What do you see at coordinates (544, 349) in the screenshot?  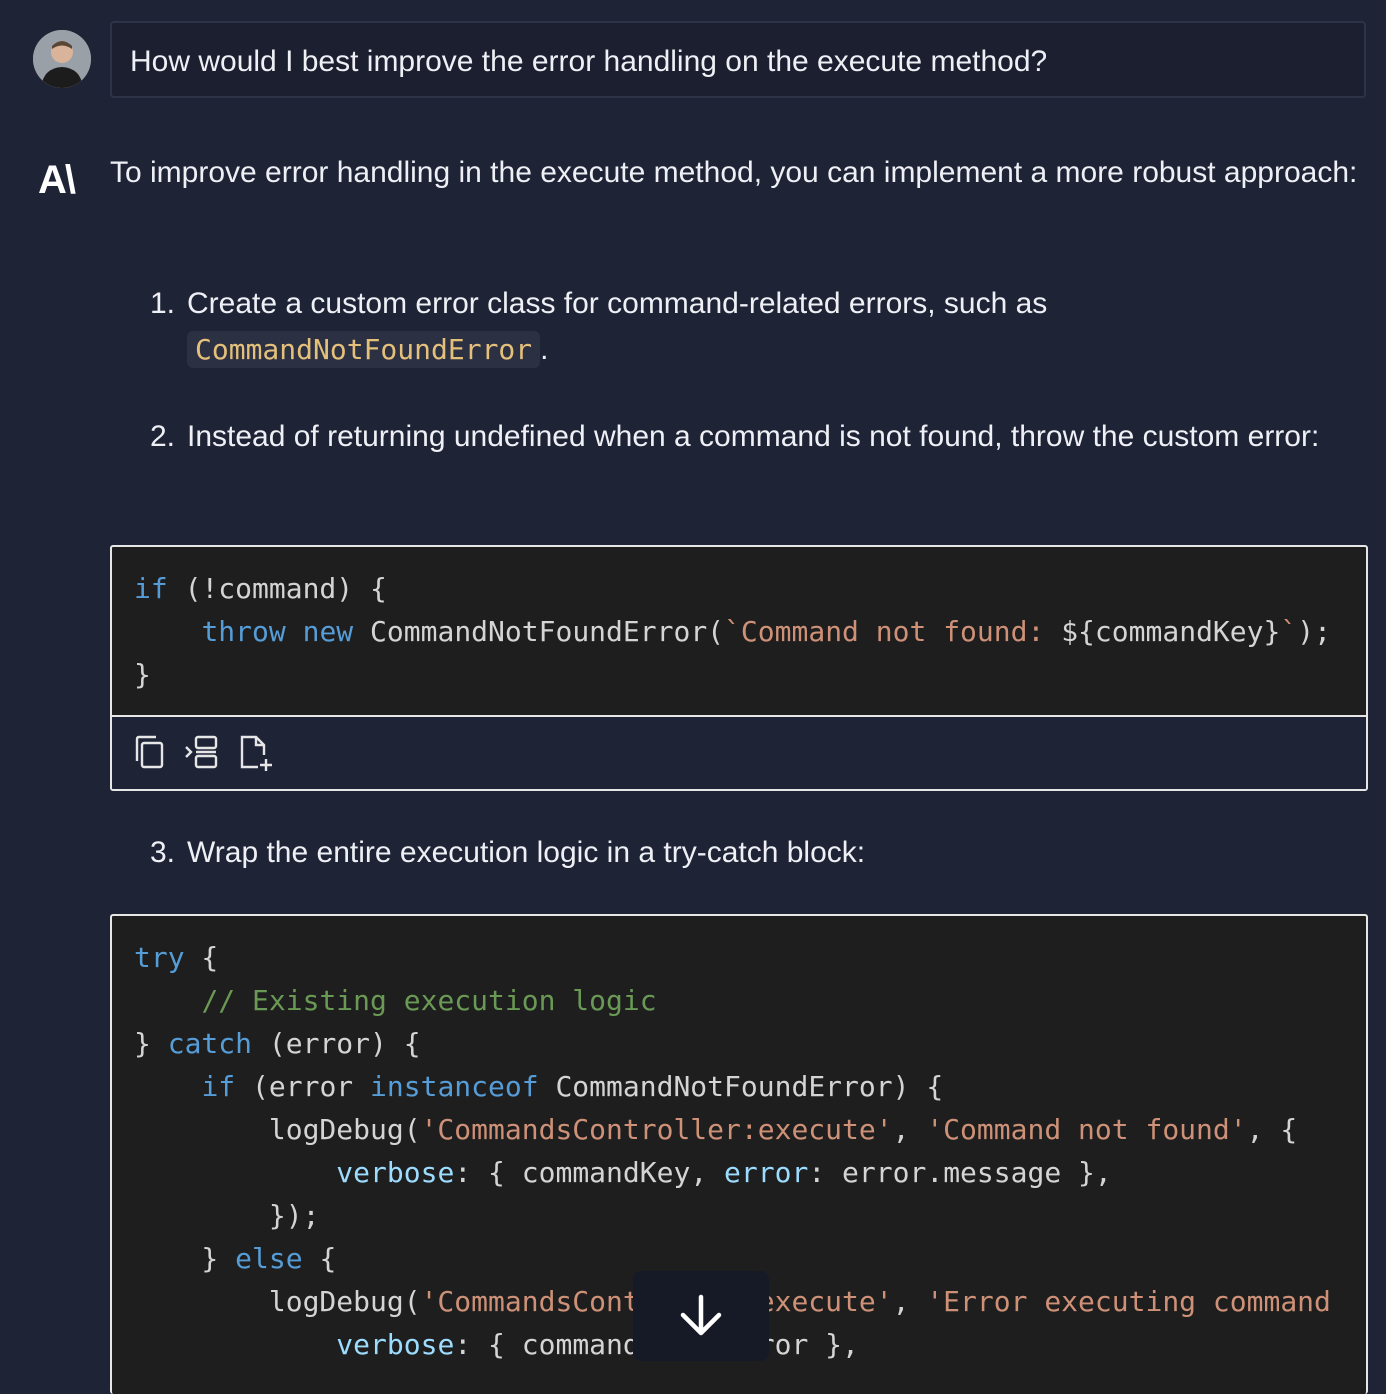 I see `step-1-suffix: .` at bounding box center [544, 349].